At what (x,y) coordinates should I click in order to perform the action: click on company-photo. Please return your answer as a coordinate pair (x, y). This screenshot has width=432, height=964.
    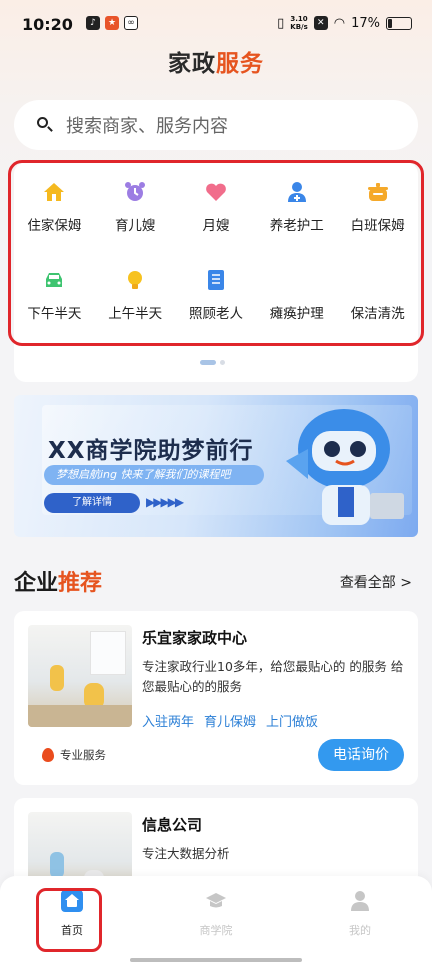
    Looking at the image, I should click on (80, 676).